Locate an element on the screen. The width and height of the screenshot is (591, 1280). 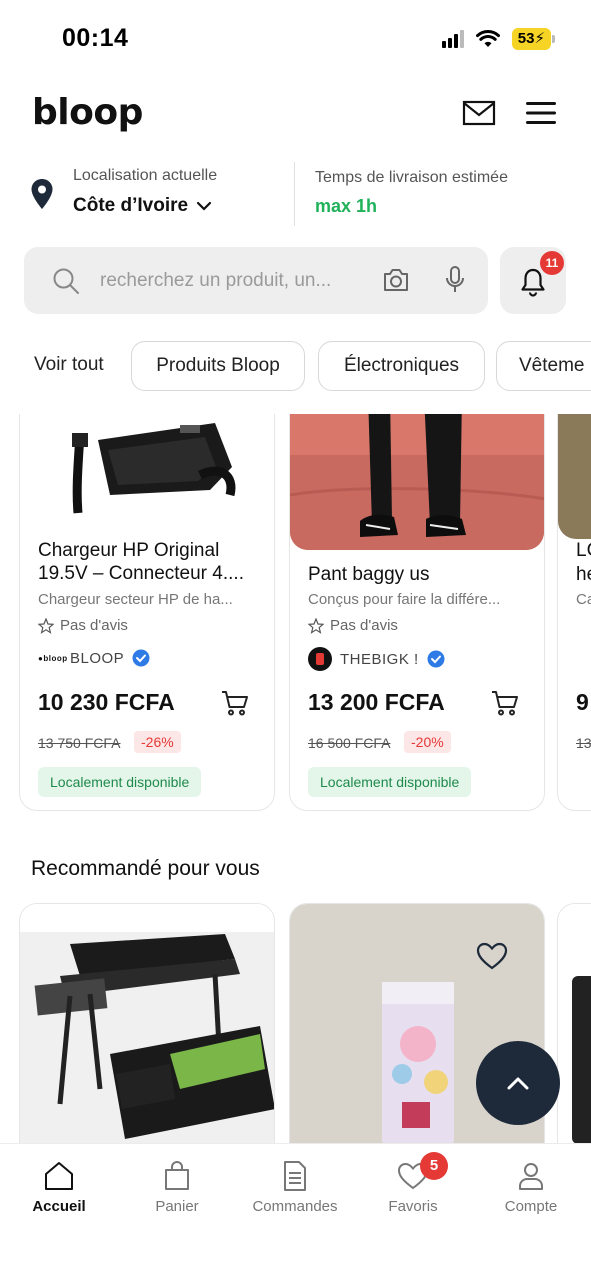
seller-logo: ●bloop is located at coordinates (53, 658).